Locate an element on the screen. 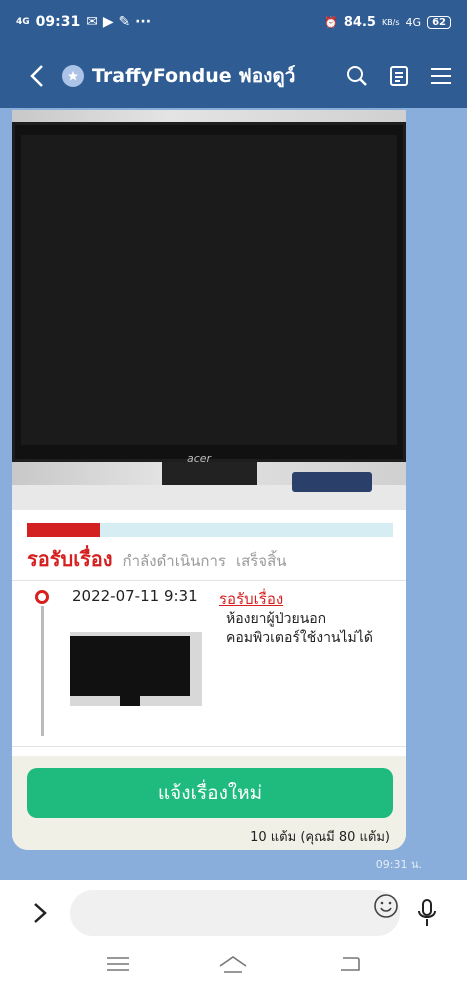  network-indicator-left: 4G is located at coordinates (23, 21).